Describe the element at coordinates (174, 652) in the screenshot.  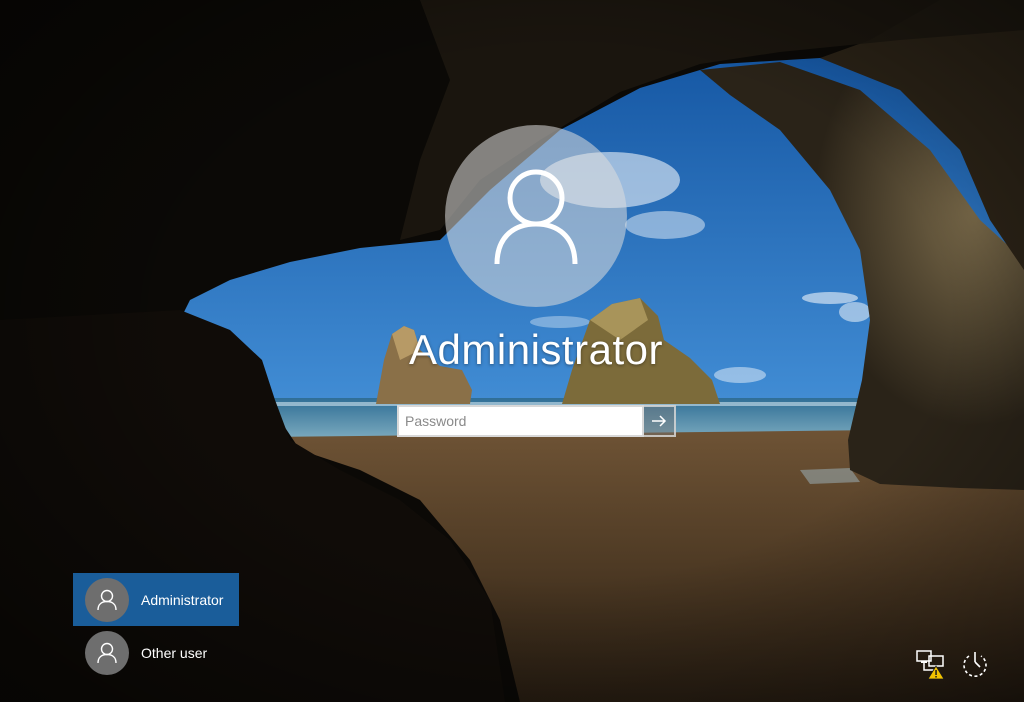
I see `user-list-item-label: Other user` at that location.